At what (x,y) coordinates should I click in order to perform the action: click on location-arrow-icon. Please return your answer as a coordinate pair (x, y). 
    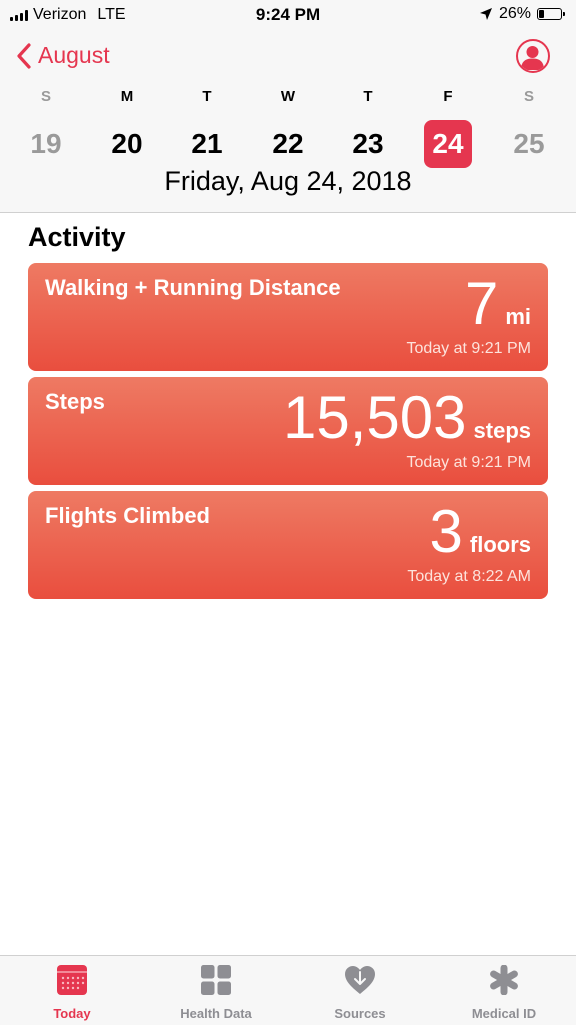
    Looking at the image, I should click on (485, 14).